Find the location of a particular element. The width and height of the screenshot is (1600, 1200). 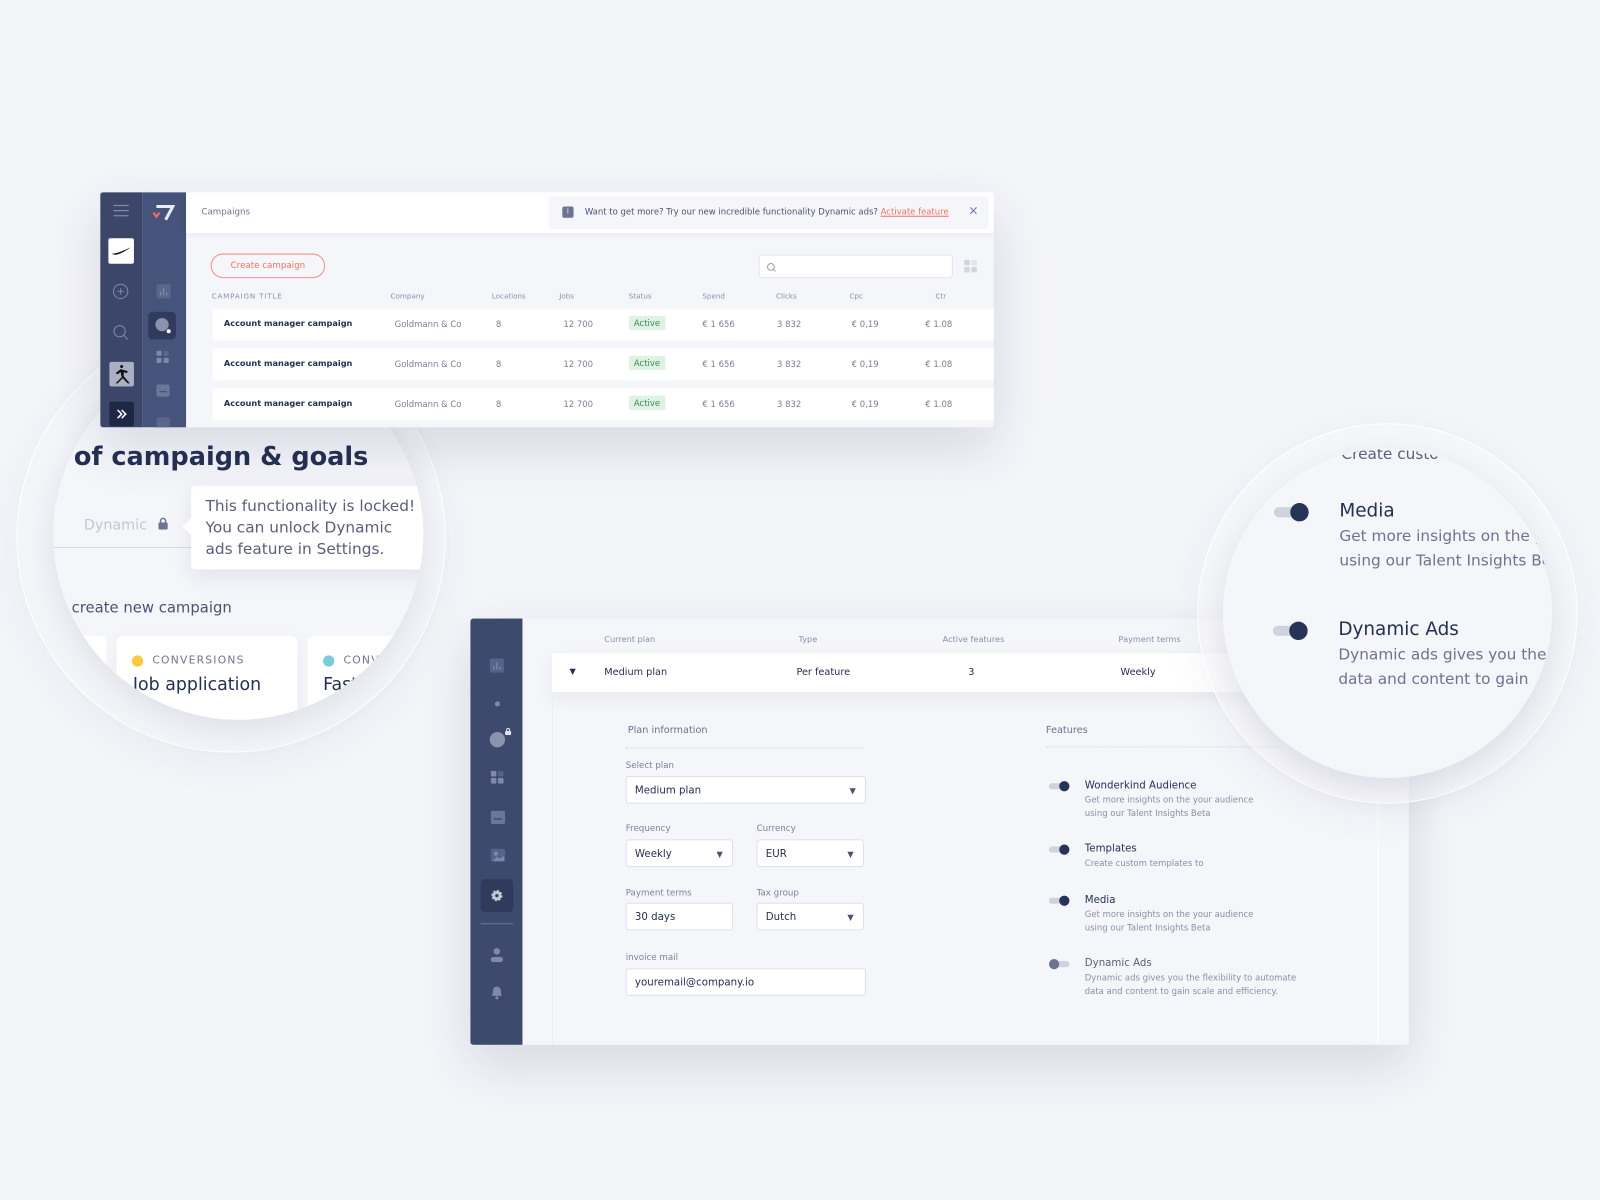

currency-dropdown: EUR ▼ is located at coordinates (810, 853).